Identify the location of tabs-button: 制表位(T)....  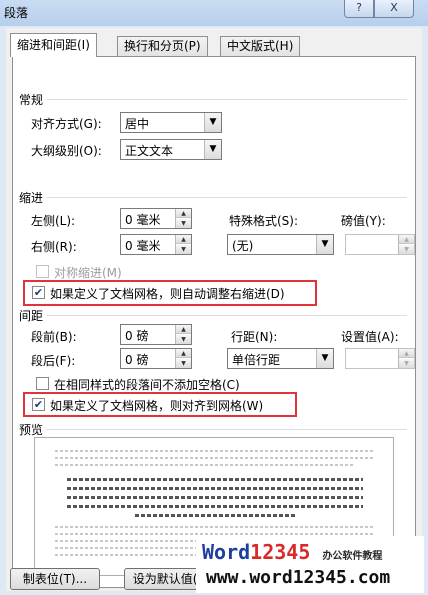
(55, 579).